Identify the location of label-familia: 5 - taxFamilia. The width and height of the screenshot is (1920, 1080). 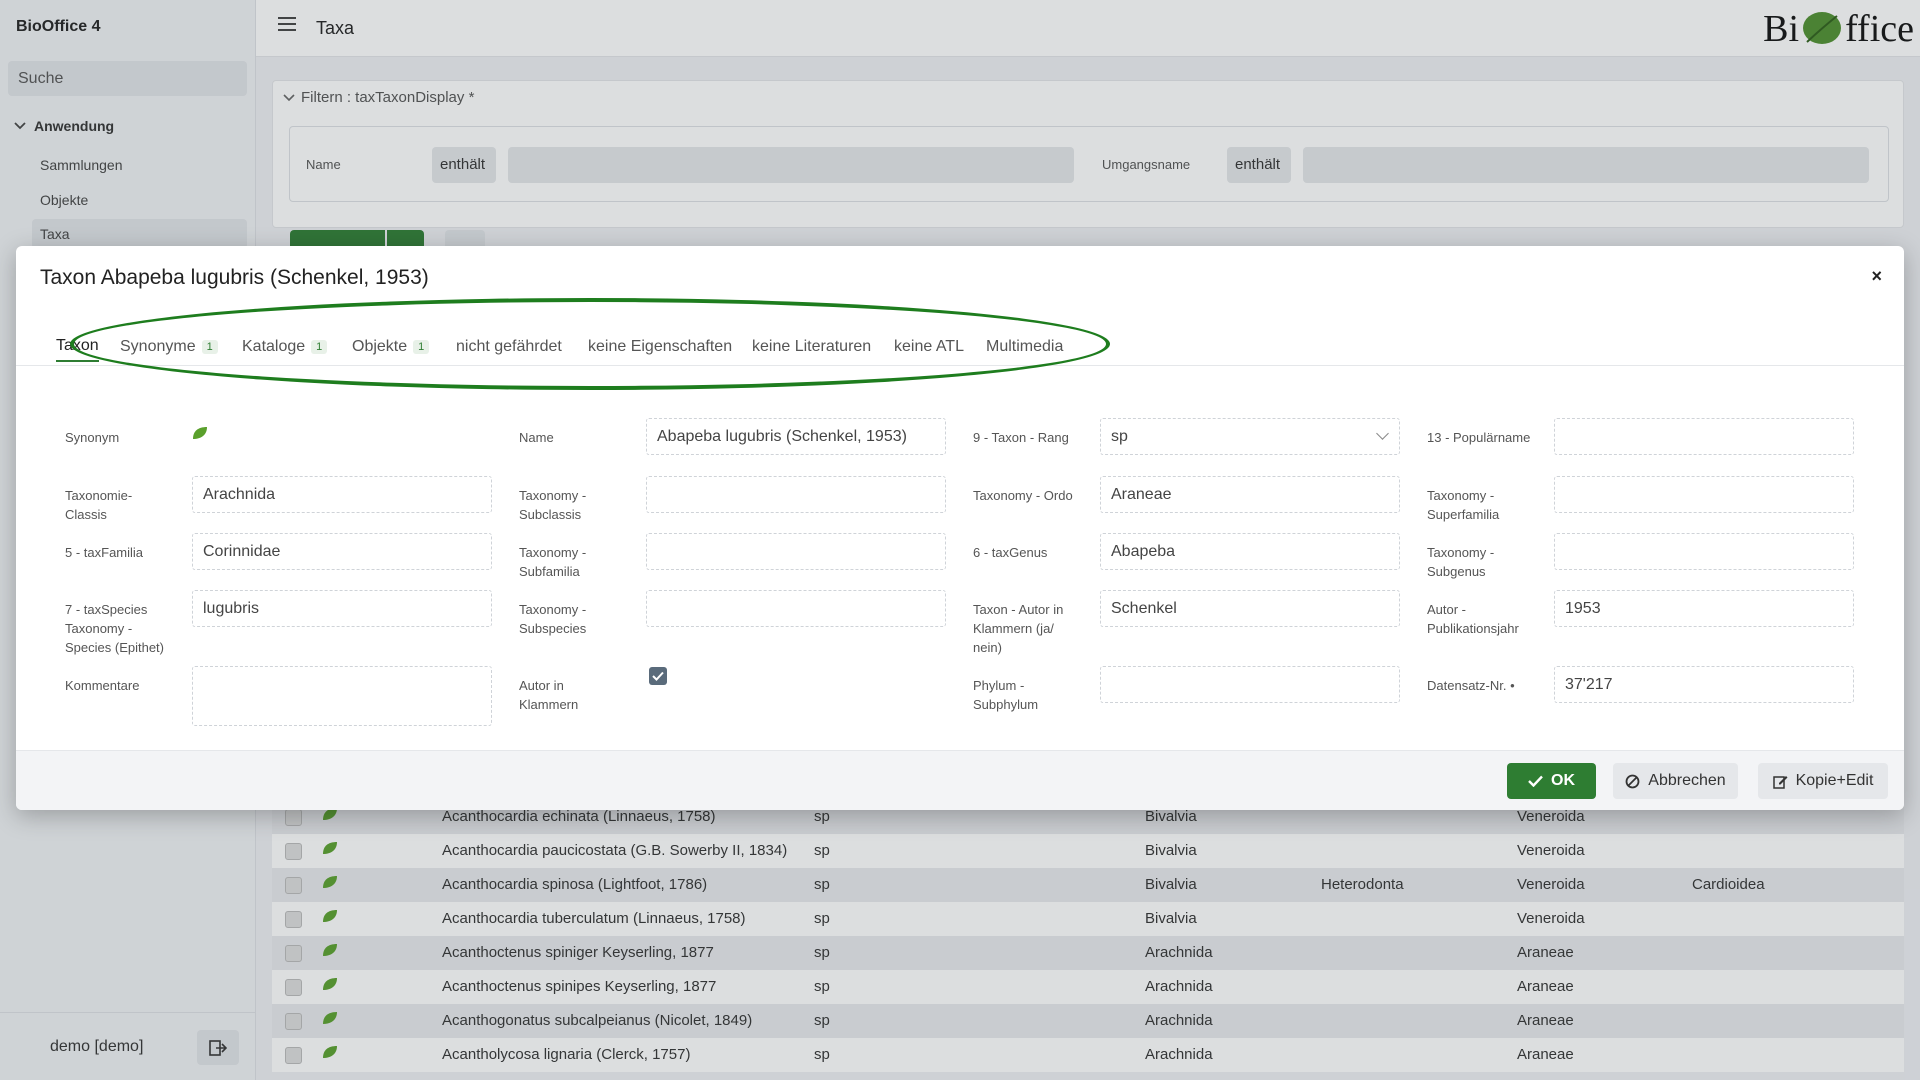
(104, 552).